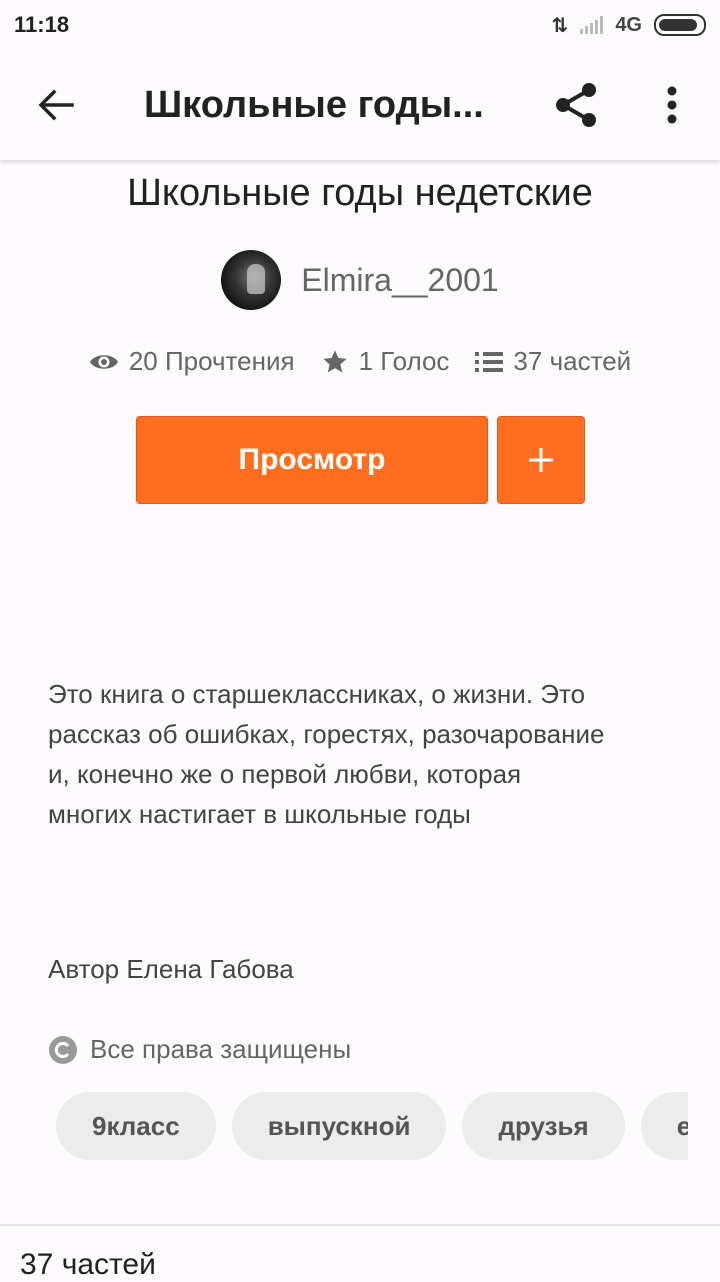 The width and height of the screenshot is (720, 1282). Describe the element at coordinates (171, 969) in the screenshot. I see `author-credit: Автор Елена Габова` at that location.